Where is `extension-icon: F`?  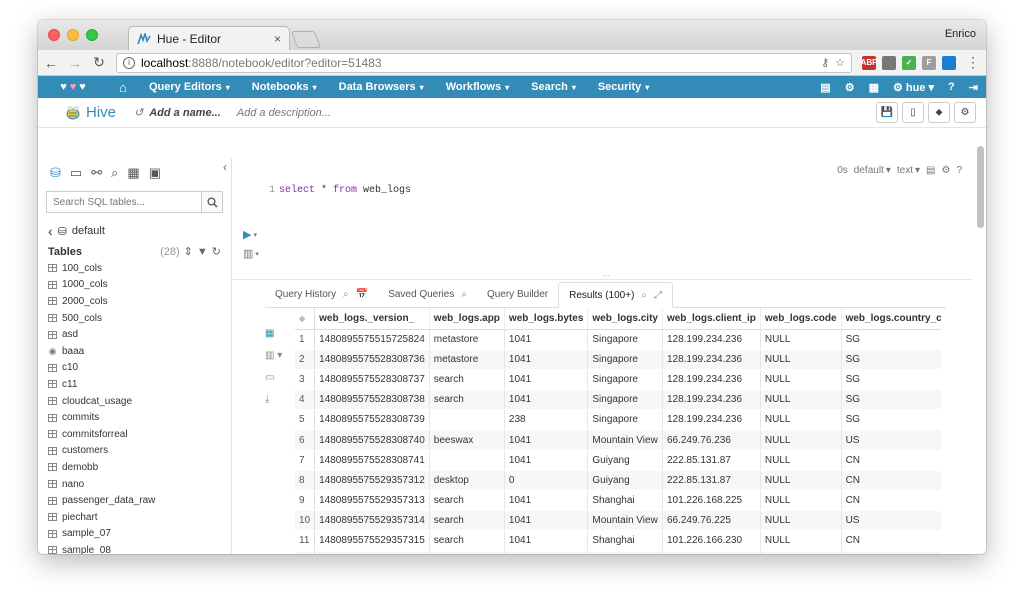 extension-icon: F is located at coordinates (929, 62).